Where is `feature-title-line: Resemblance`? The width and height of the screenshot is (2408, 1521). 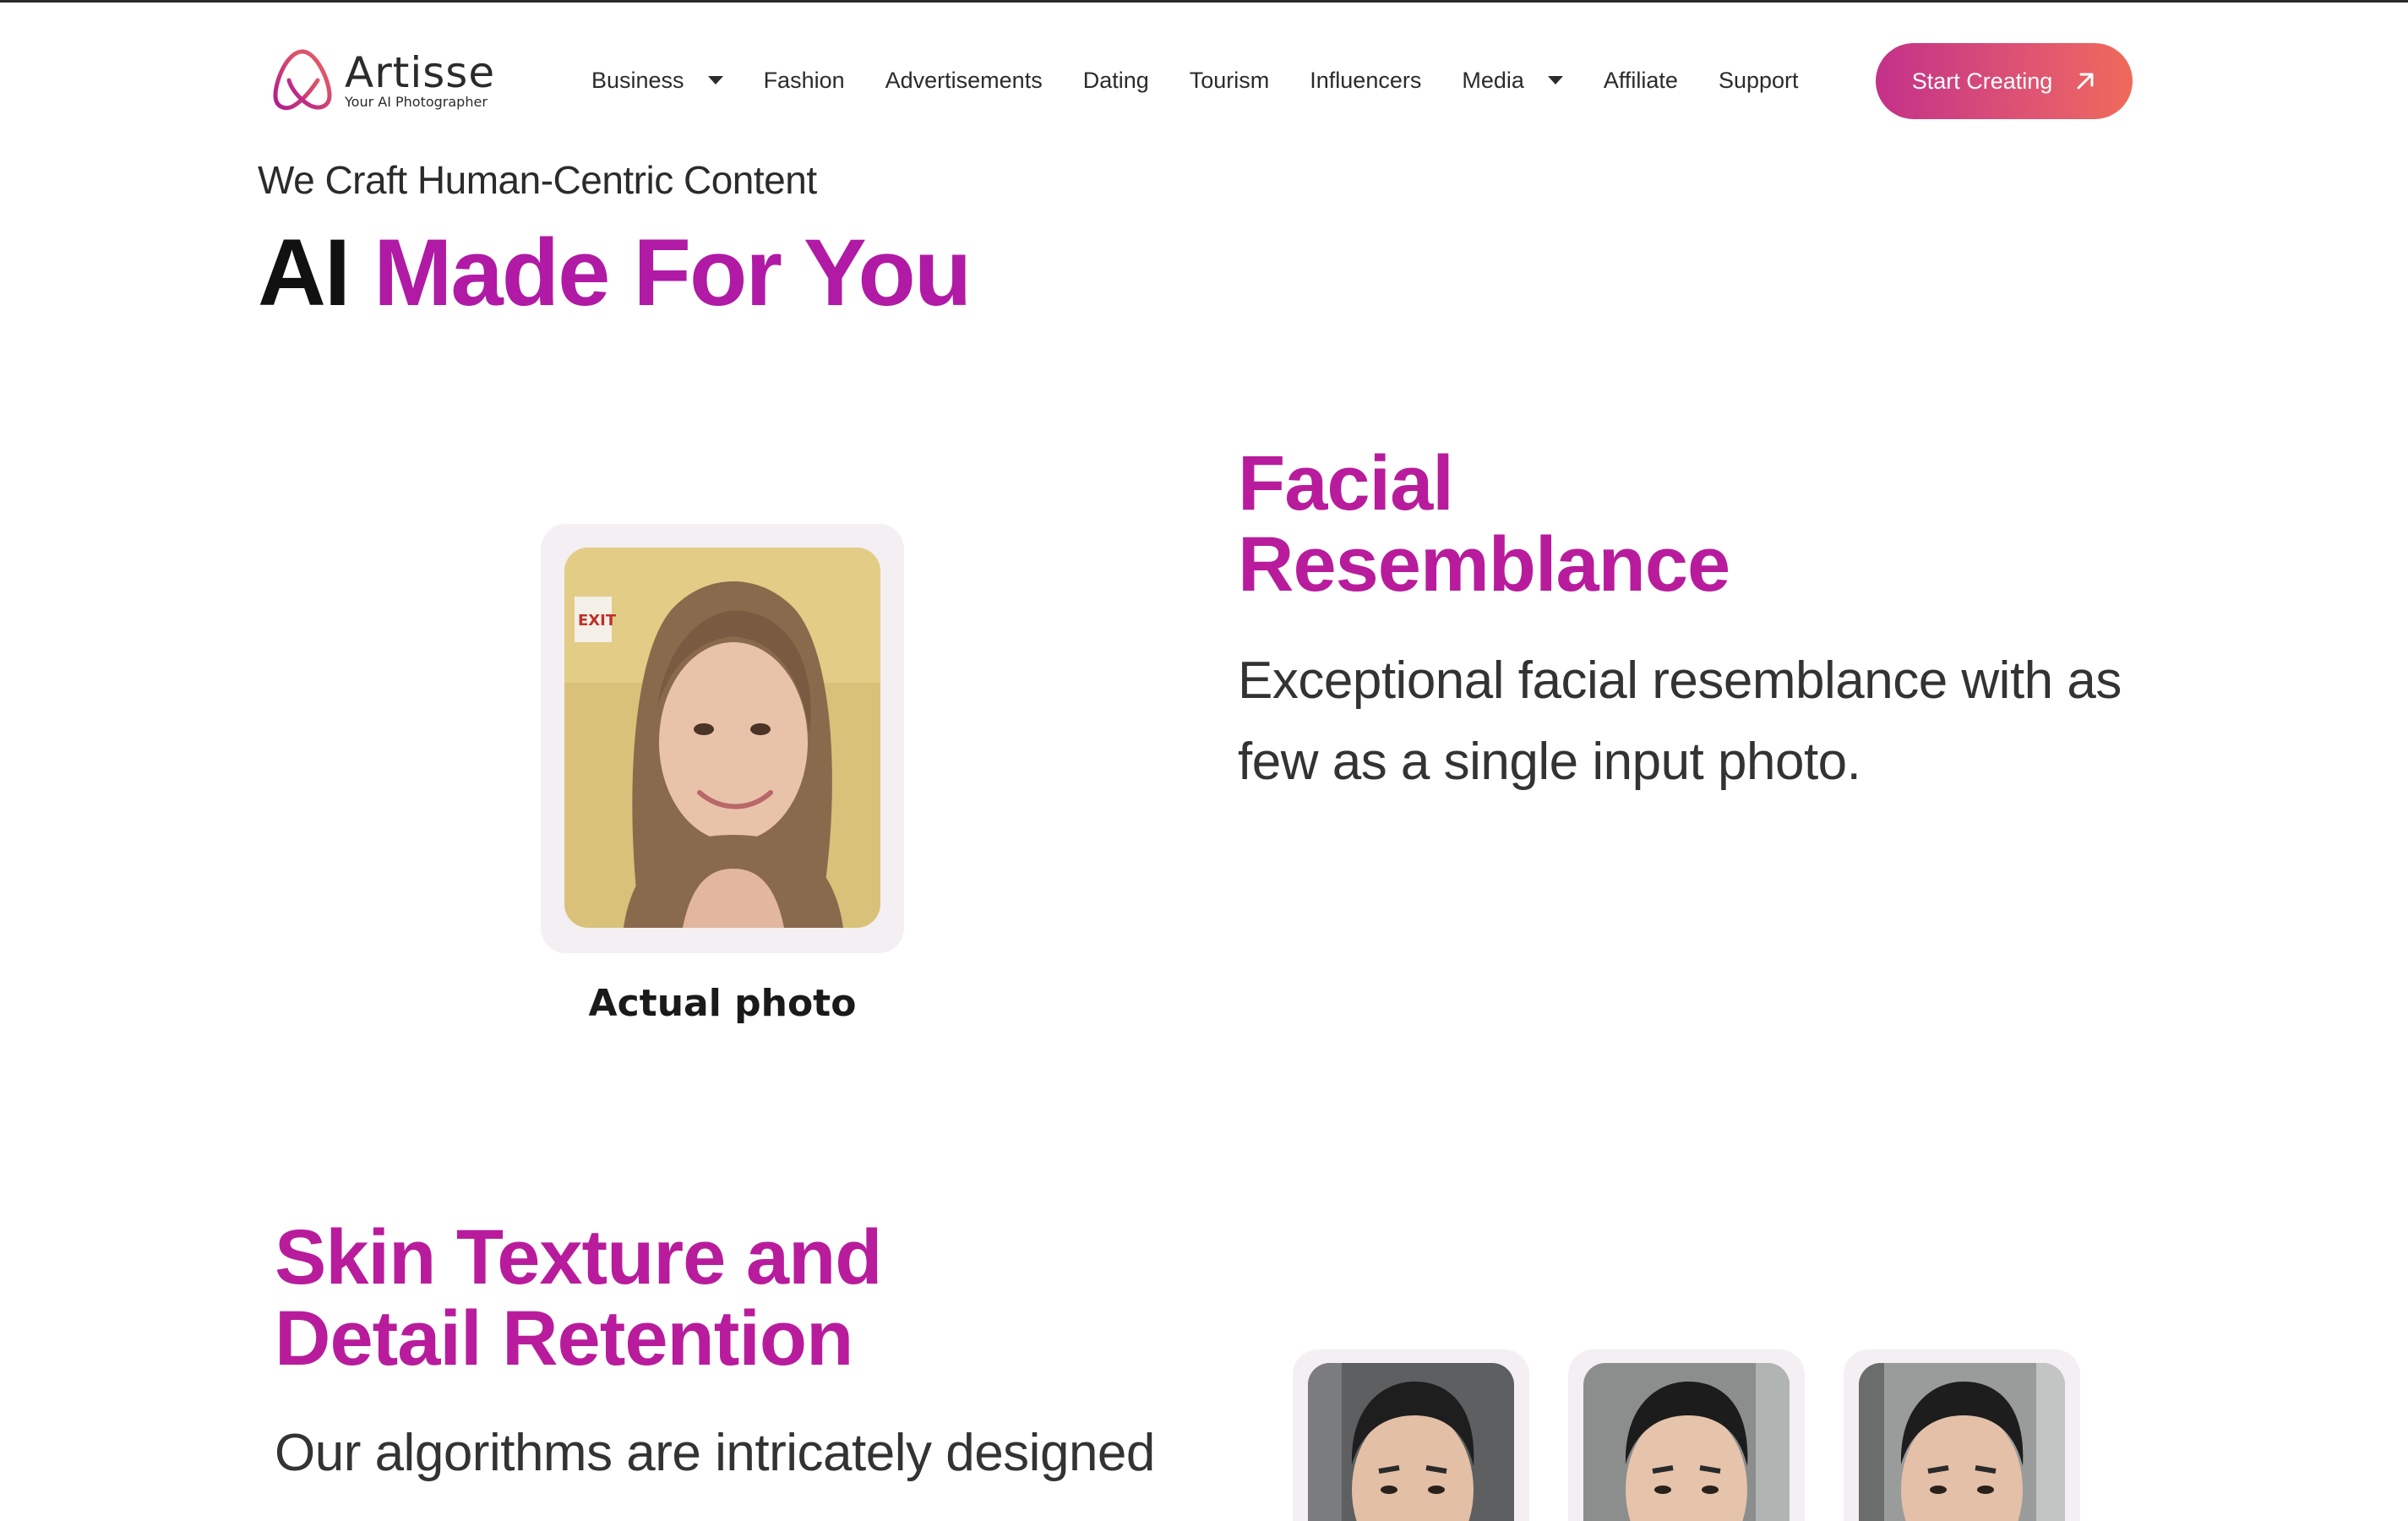 feature-title-line: Resemblance is located at coordinates (1484, 564).